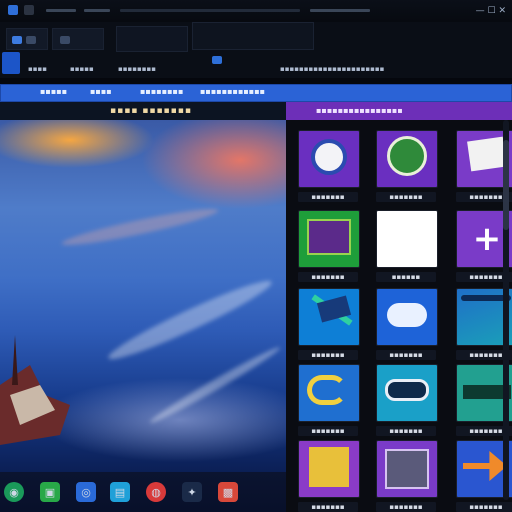 Image resolution: width=512 pixels, height=512 pixels. What do you see at coordinates (407, 239) in the screenshot?
I see `blank-page-icon` at bounding box center [407, 239].